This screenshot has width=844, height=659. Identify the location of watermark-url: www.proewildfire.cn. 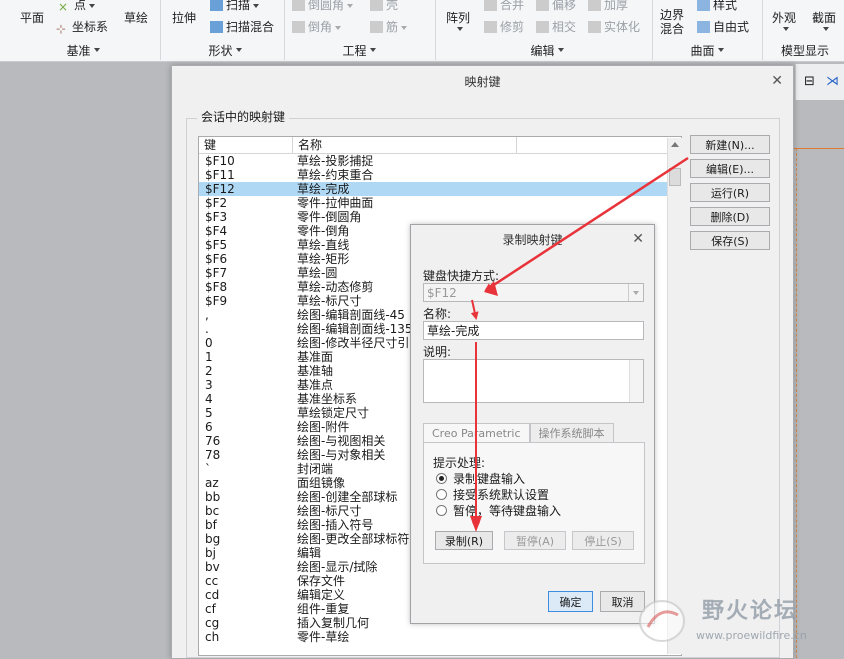
(751, 635).